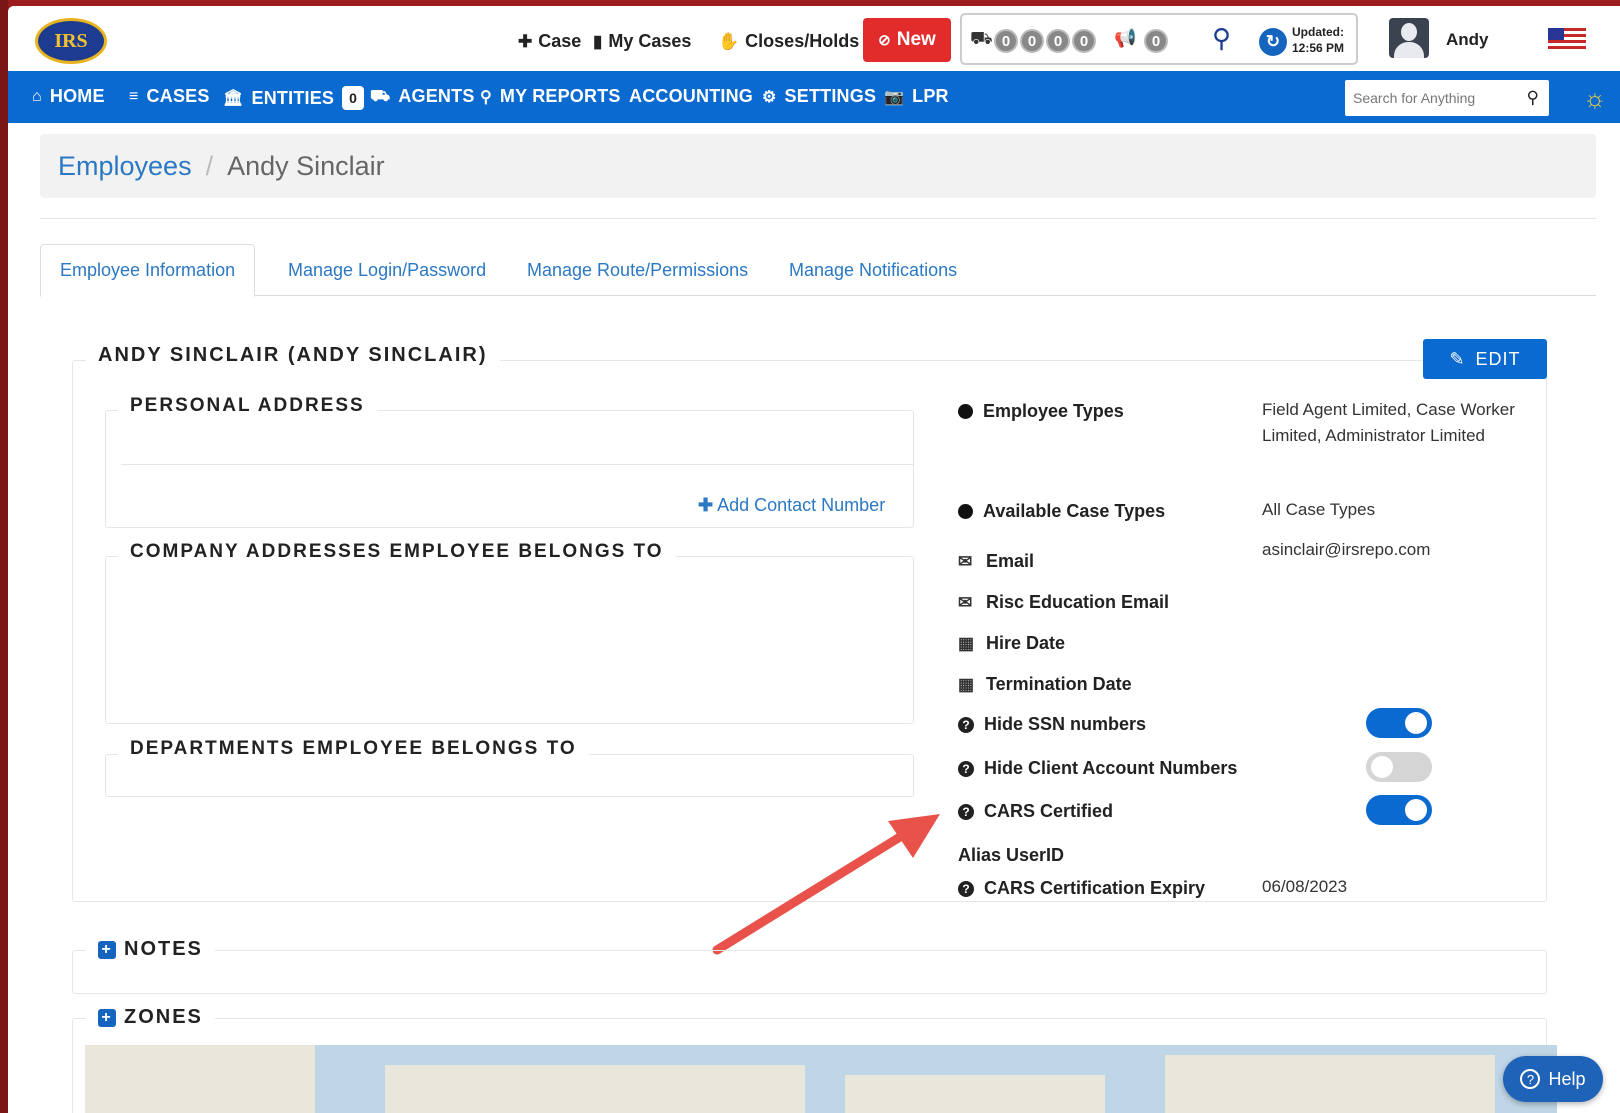  I want to click on question-icon: ?, so click(1530, 1079).